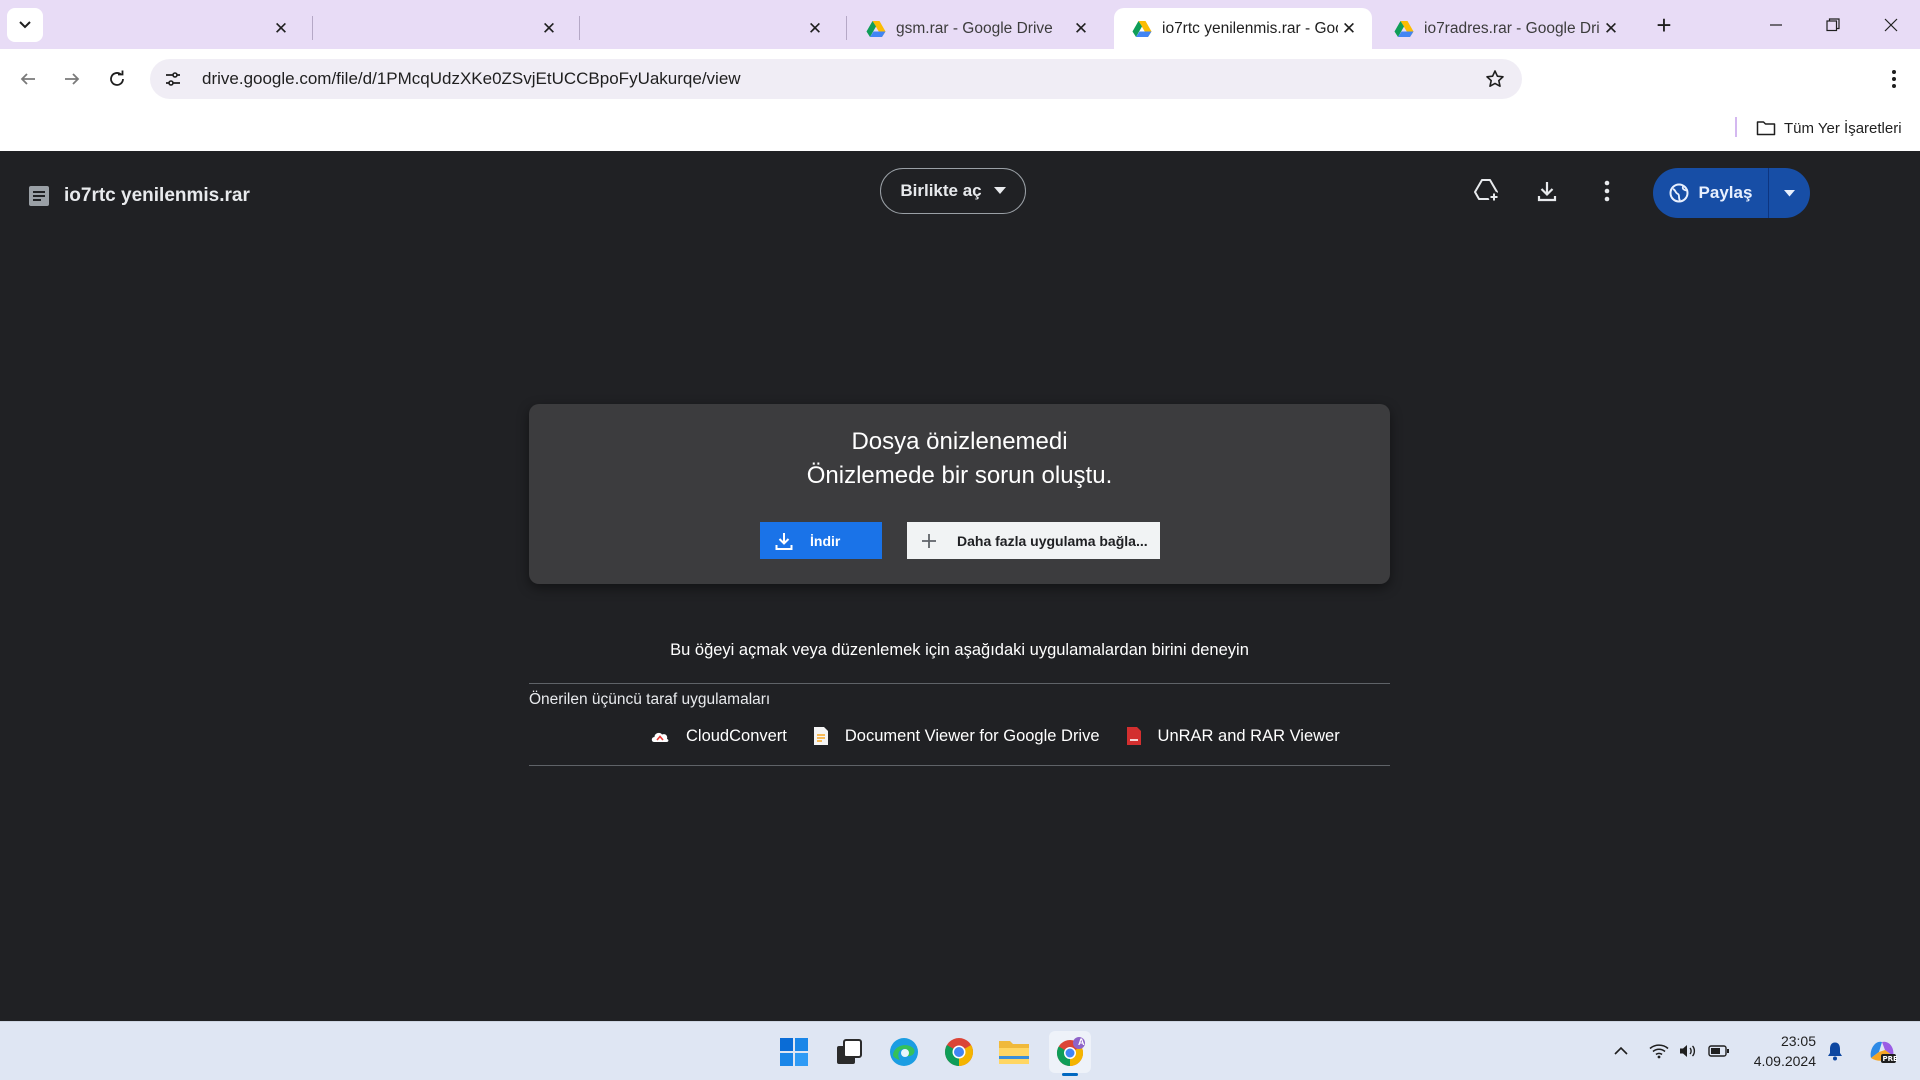  What do you see at coordinates (972, 735) in the screenshot?
I see `app-document-viewer-label: Document Viewer for Google Drive` at bounding box center [972, 735].